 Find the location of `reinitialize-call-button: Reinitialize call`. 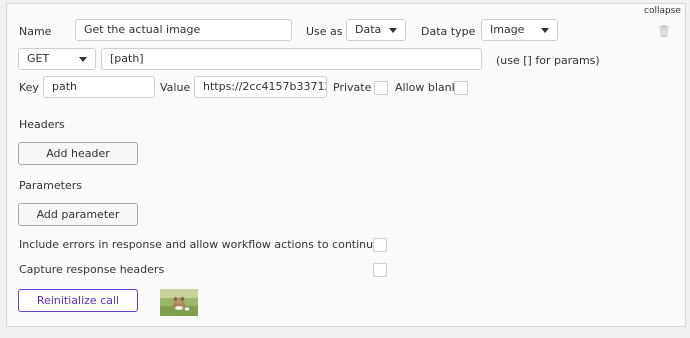

reinitialize-call-button: Reinitialize call is located at coordinates (78, 300).